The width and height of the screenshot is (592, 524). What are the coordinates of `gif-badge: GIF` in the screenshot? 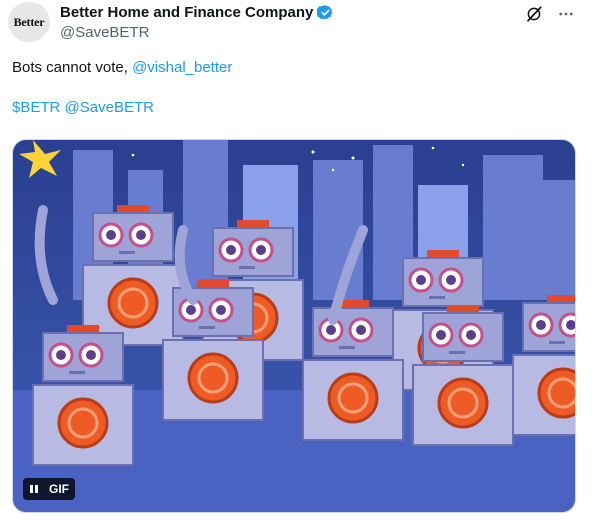 It's located at (49, 489).